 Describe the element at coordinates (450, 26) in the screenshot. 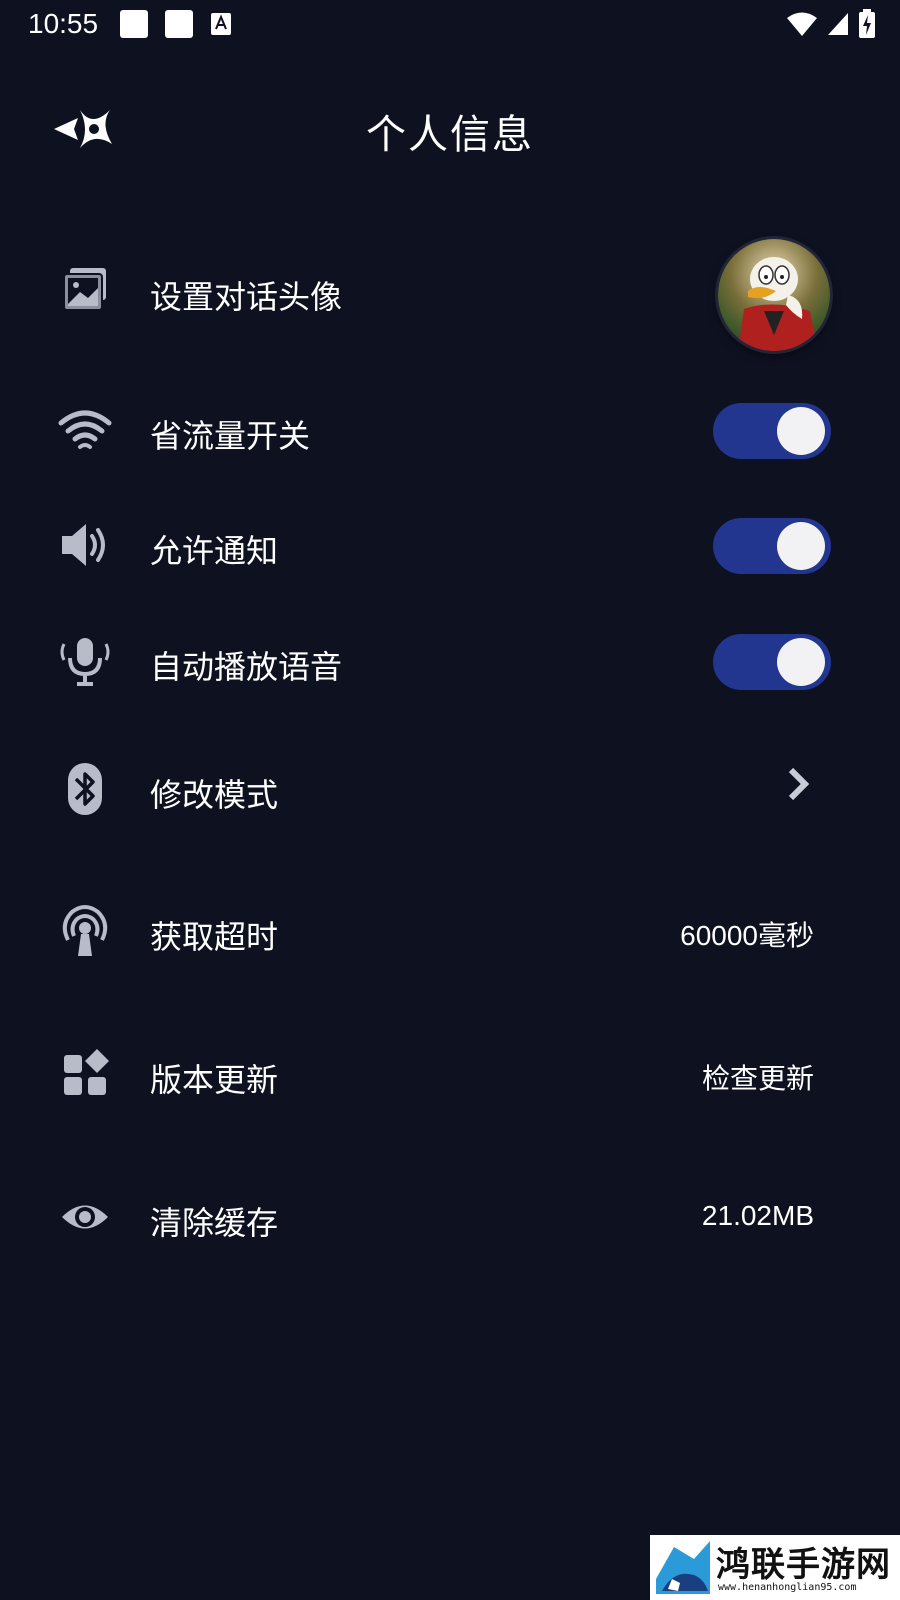

I see `status-bar: 10:55` at that location.